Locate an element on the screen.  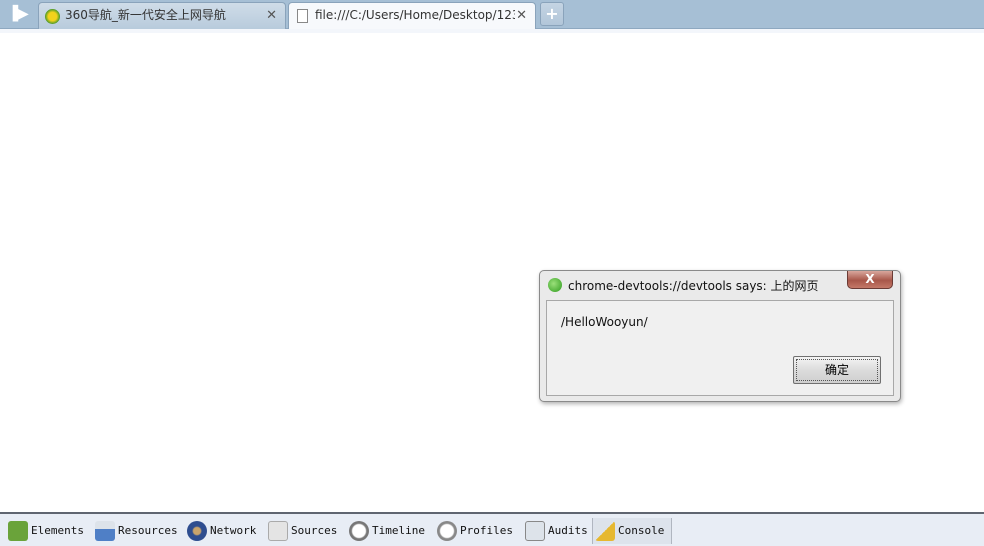
tab-label: Network is located at coordinates (233, 530).